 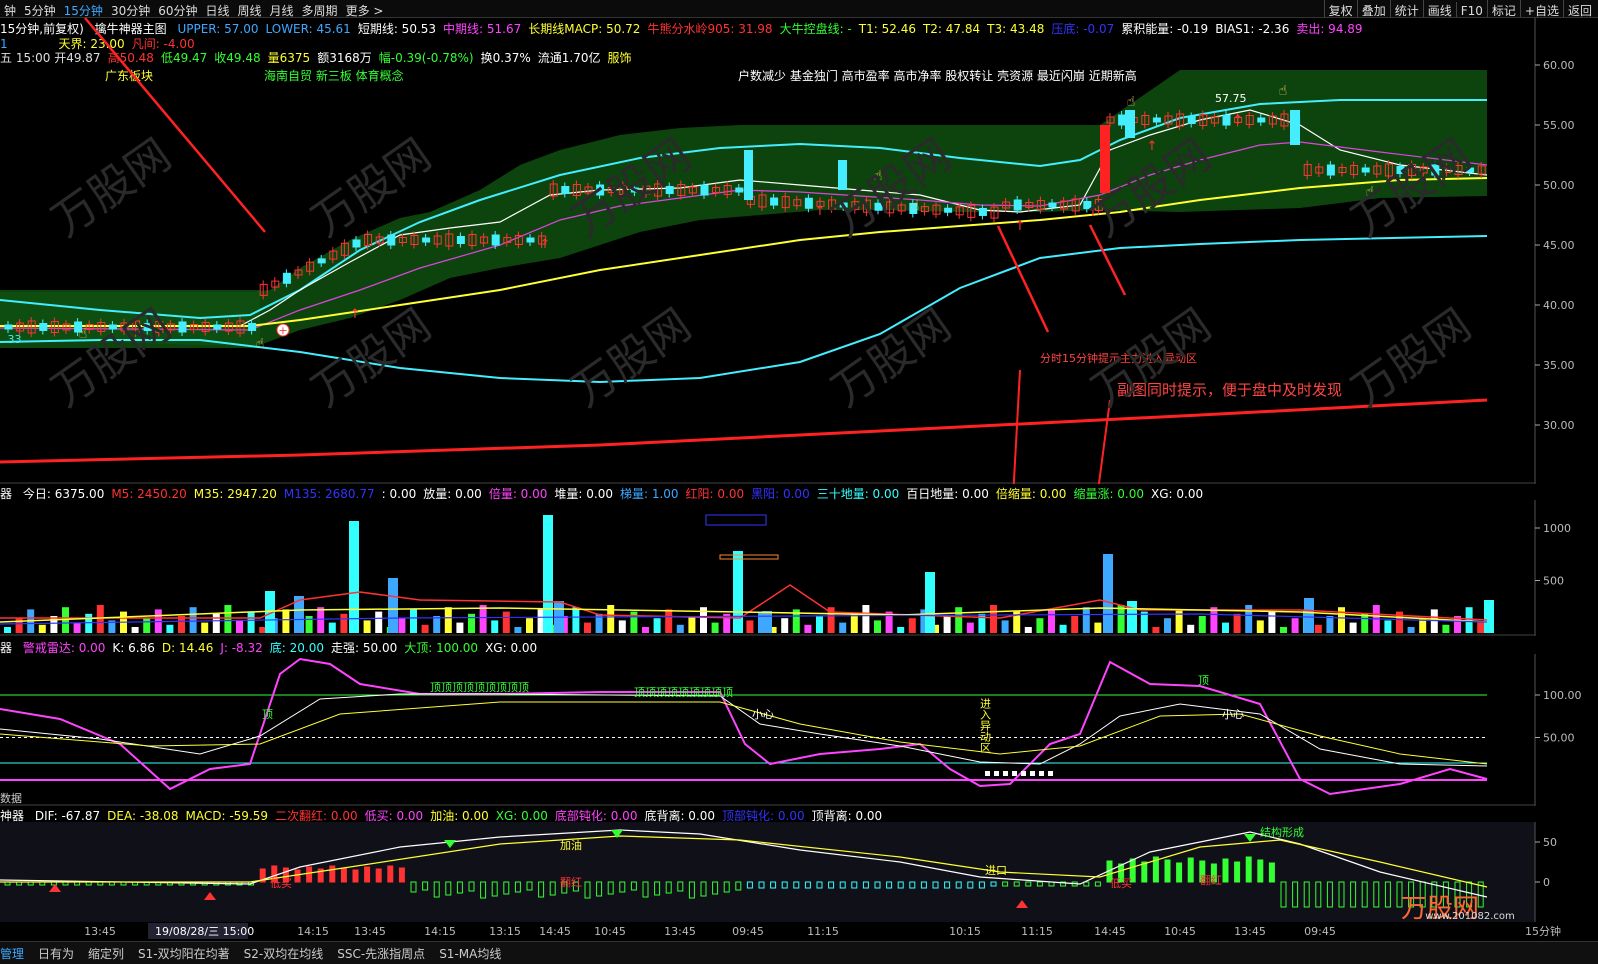 I want to click on volume-value-5: 放量: 0.00, so click(x=452, y=494).